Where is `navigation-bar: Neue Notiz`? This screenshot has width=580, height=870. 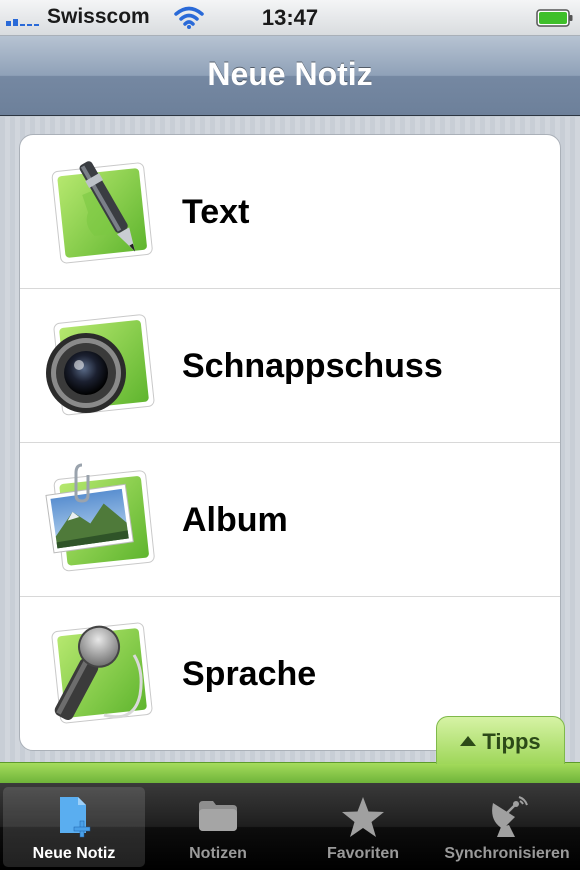
navigation-bar: Neue Notiz is located at coordinates (290, 76).